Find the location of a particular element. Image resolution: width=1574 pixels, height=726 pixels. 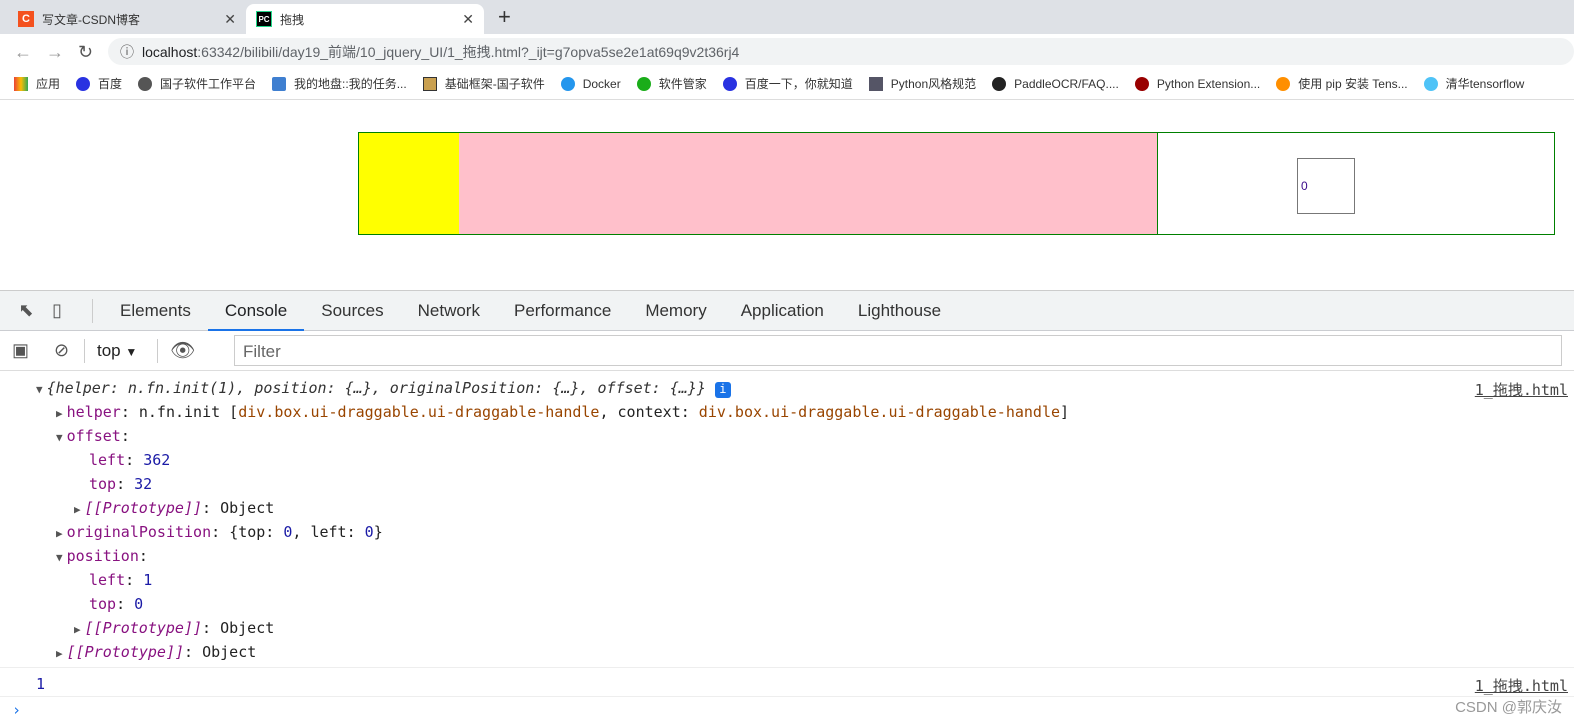

bookmark-label: Python风格规范 is located at coordinates (933, 84).